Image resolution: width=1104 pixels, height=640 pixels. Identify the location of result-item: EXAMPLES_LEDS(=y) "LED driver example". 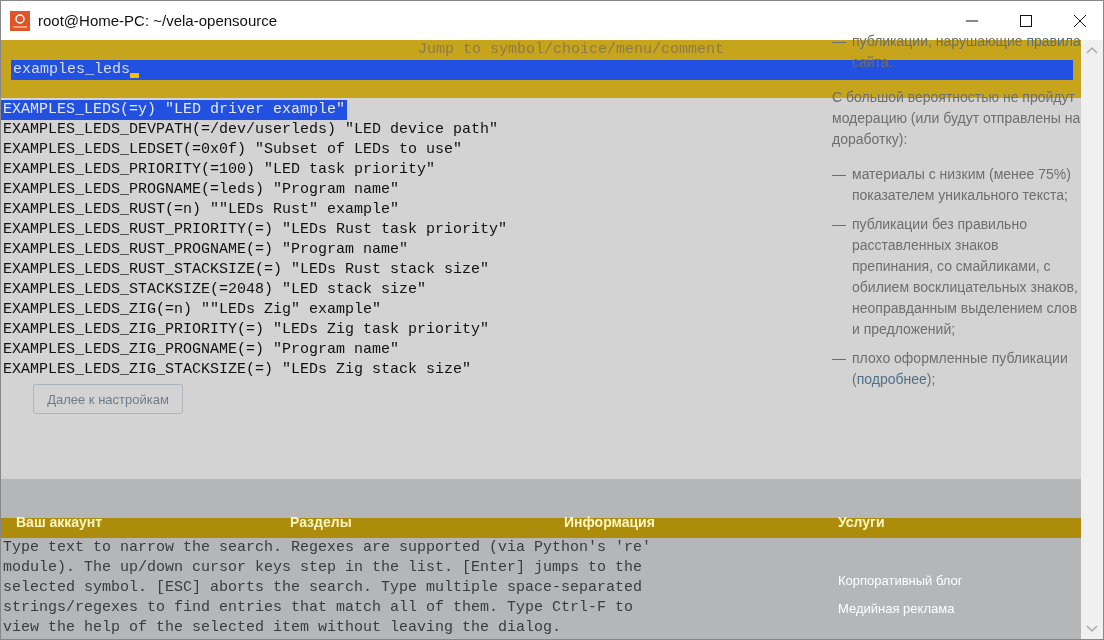
(174, 110).